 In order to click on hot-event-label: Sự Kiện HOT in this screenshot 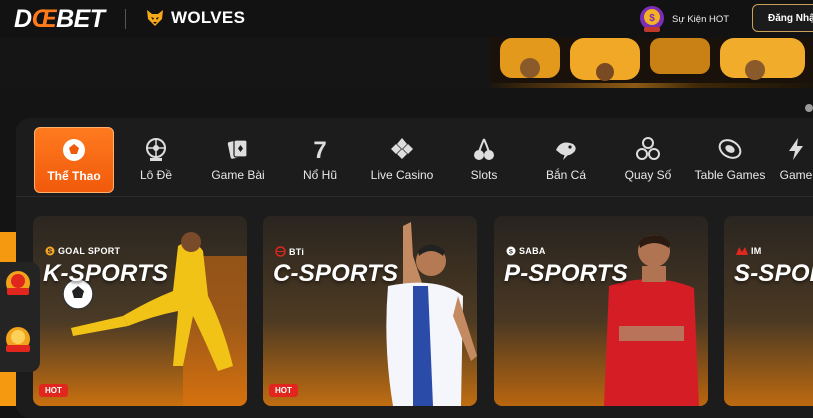, I will do `click(701, 19)`.